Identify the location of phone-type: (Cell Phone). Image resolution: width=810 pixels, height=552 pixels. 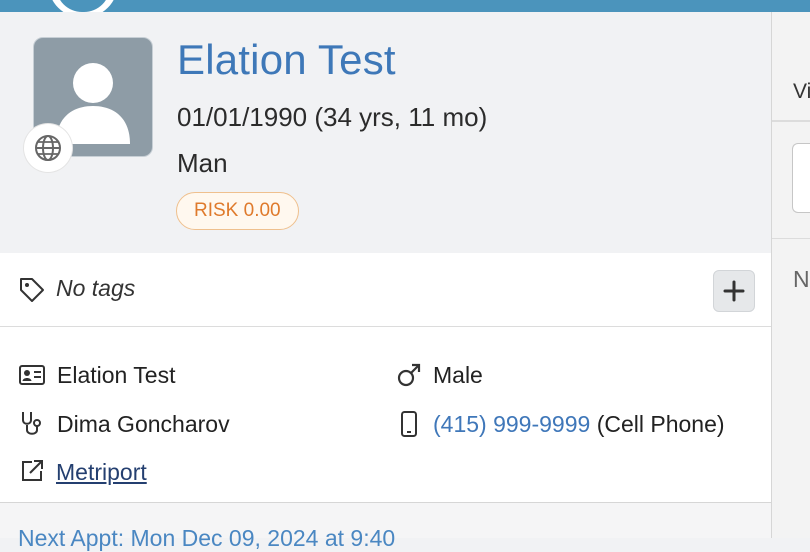
(660, 424).